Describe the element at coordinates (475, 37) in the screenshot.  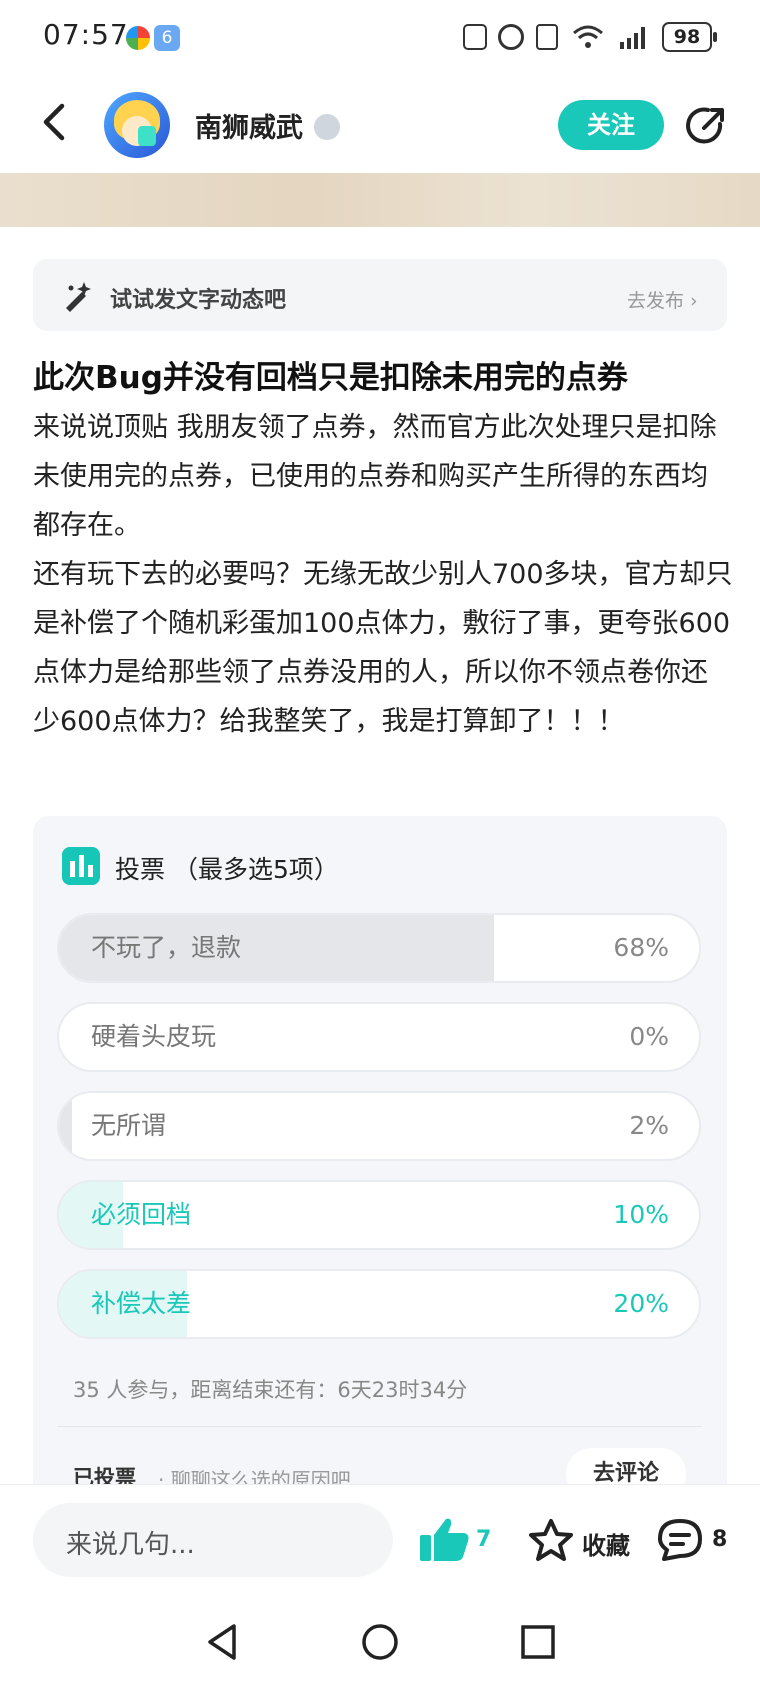
I see `nfc-icon` at that location.